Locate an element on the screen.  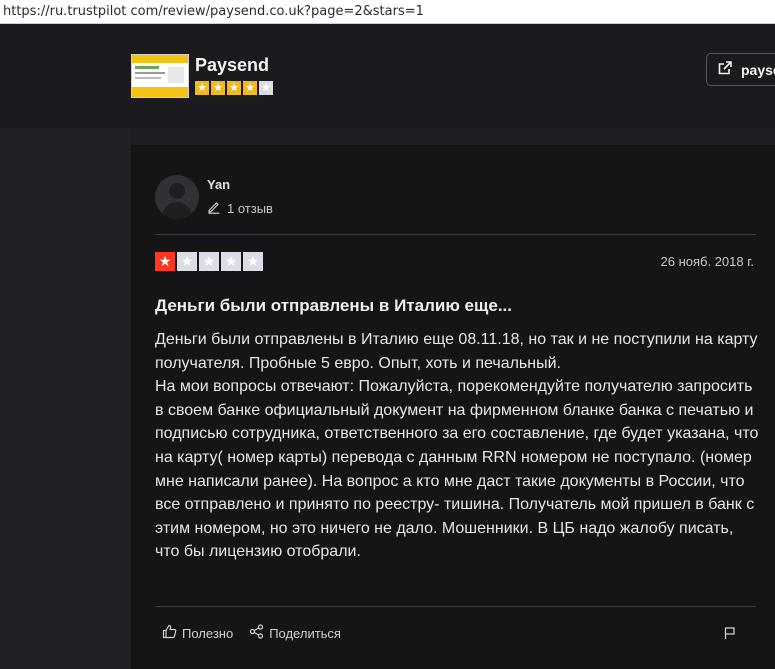
review-count-label: 1 отзыв is located at coordinates (250, 208).